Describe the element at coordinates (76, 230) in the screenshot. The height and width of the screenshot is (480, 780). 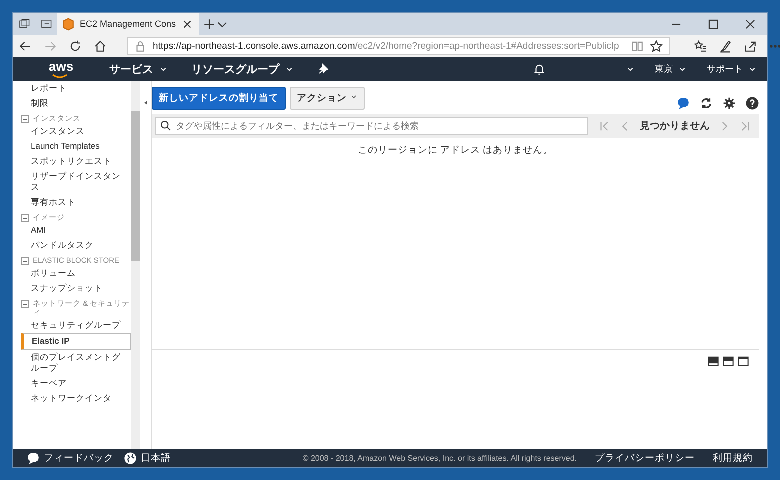
I see `sidebar-item: AMI` at that location.